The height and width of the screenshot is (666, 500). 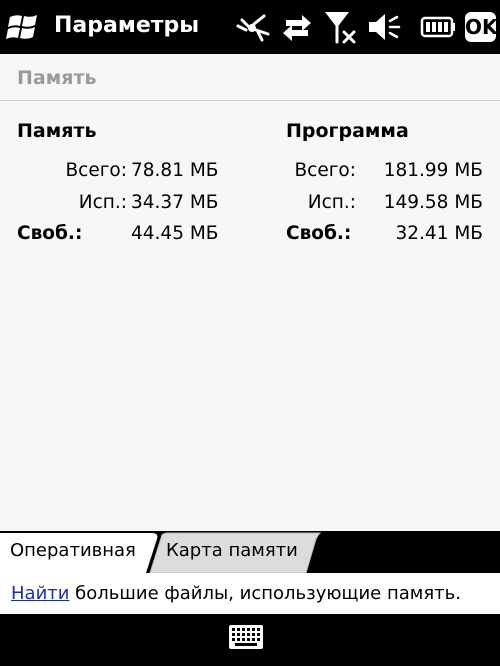 I want to click on tab-strip: Оперативная Карта памяти, so click(x=250, y=552).